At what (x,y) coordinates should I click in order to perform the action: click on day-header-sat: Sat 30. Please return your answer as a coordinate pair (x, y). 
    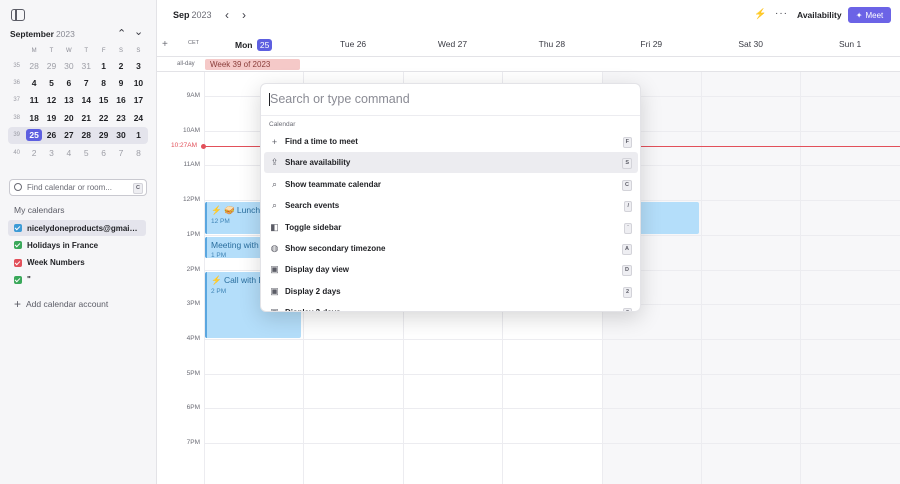
    Looking at the image, I should click on (750, 44).